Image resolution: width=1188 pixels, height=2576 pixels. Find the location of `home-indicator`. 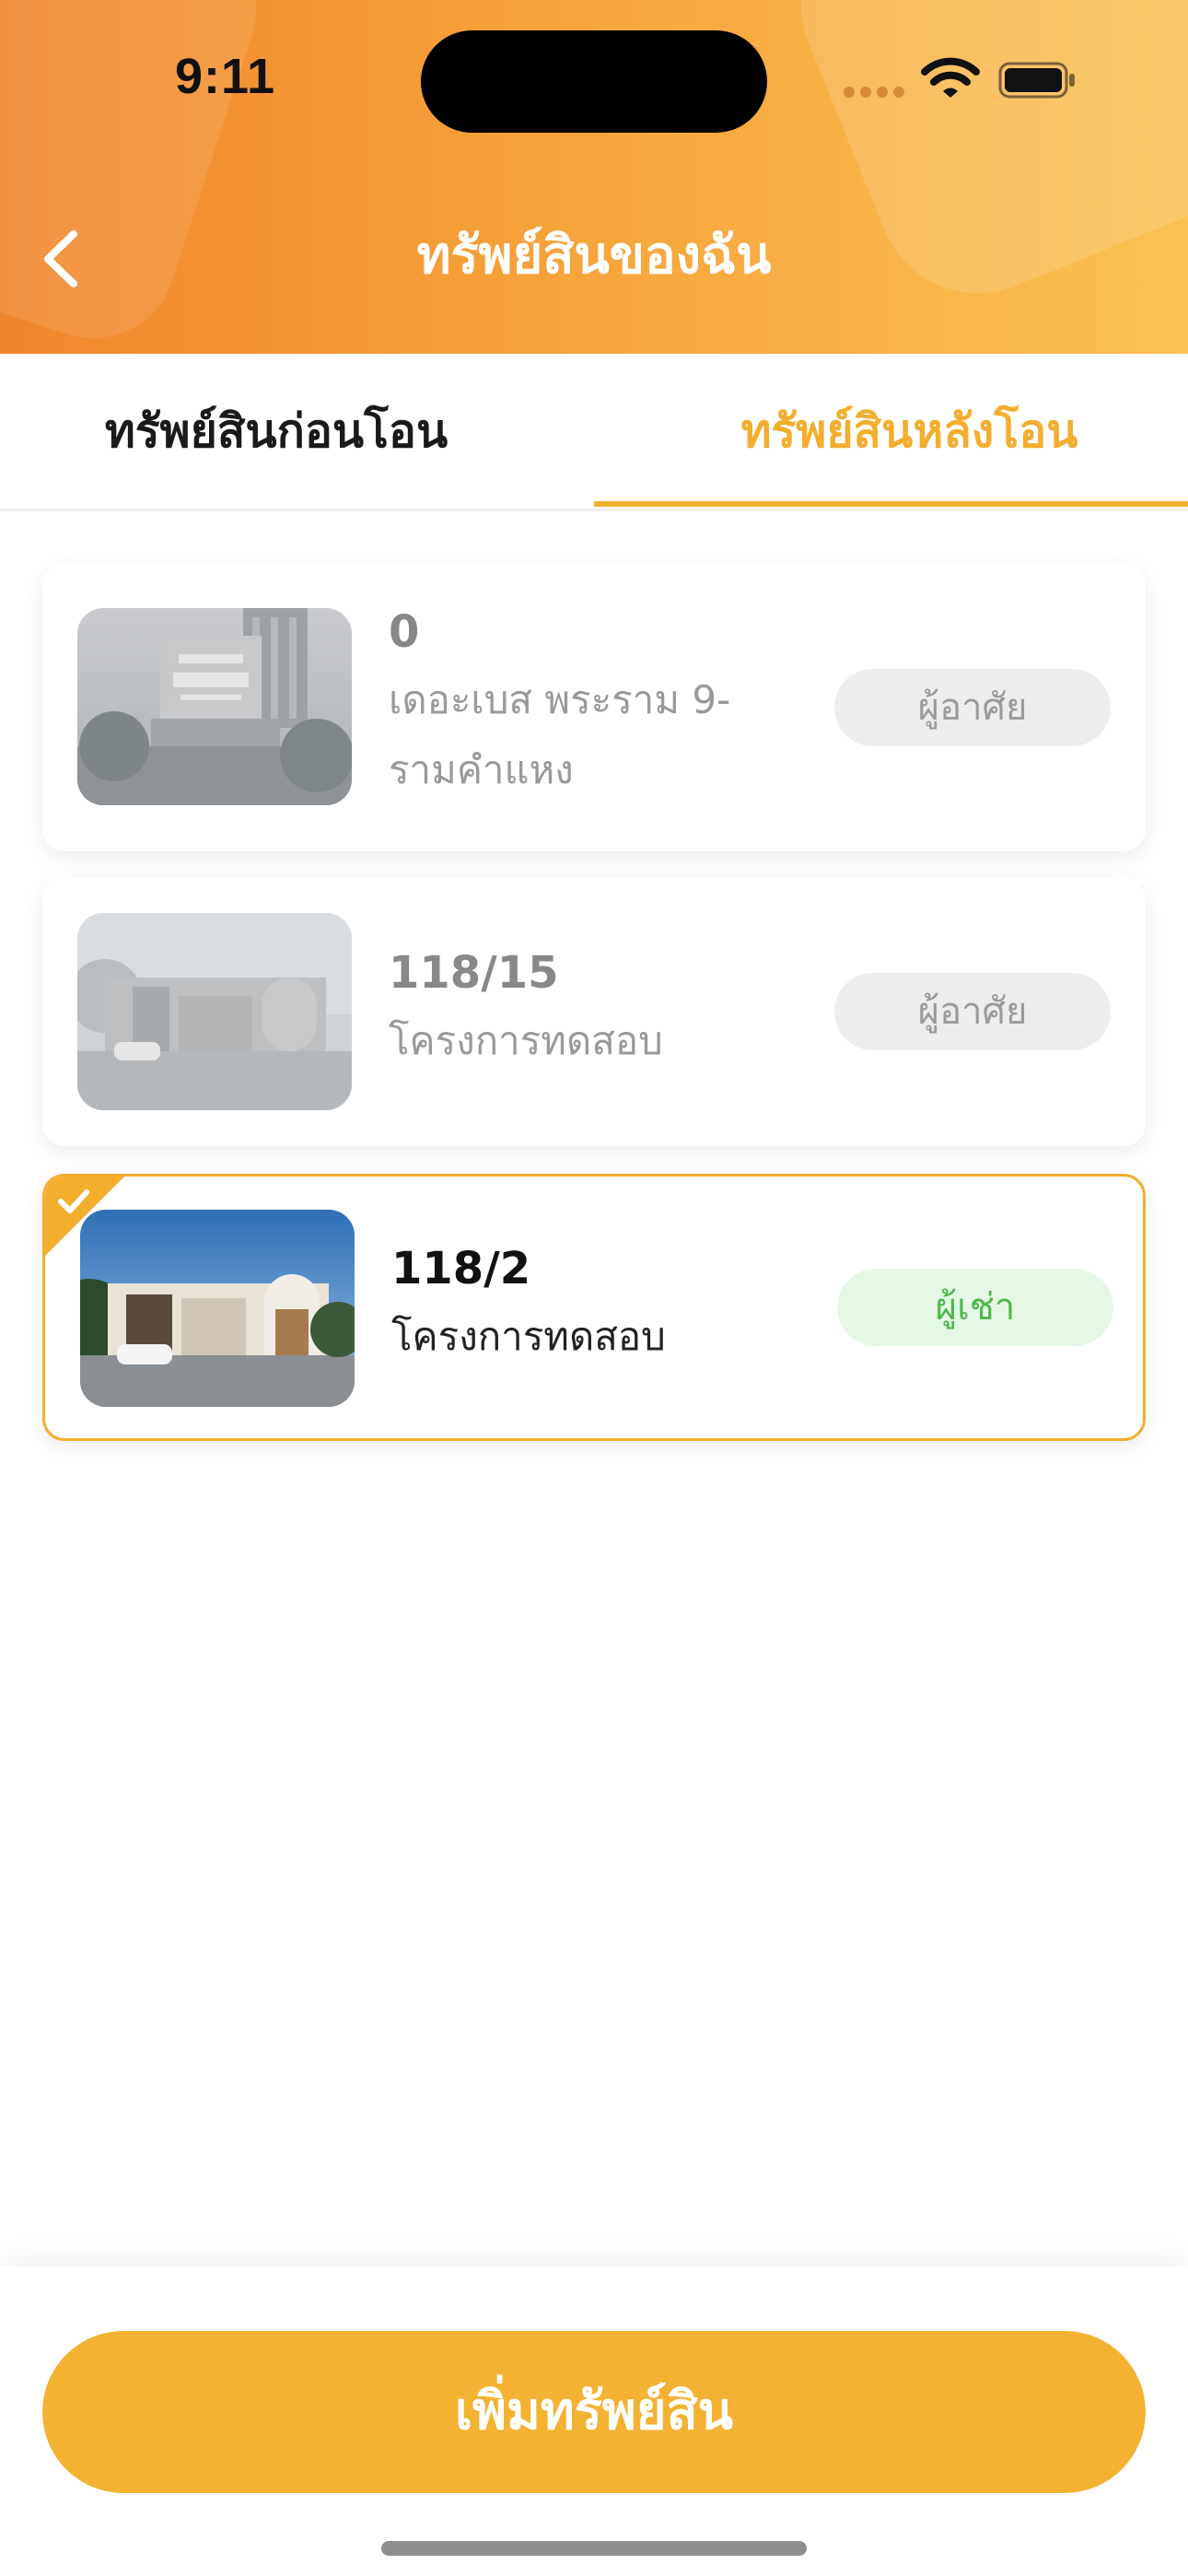

home-indicator is located at coordinates (594, 2548).